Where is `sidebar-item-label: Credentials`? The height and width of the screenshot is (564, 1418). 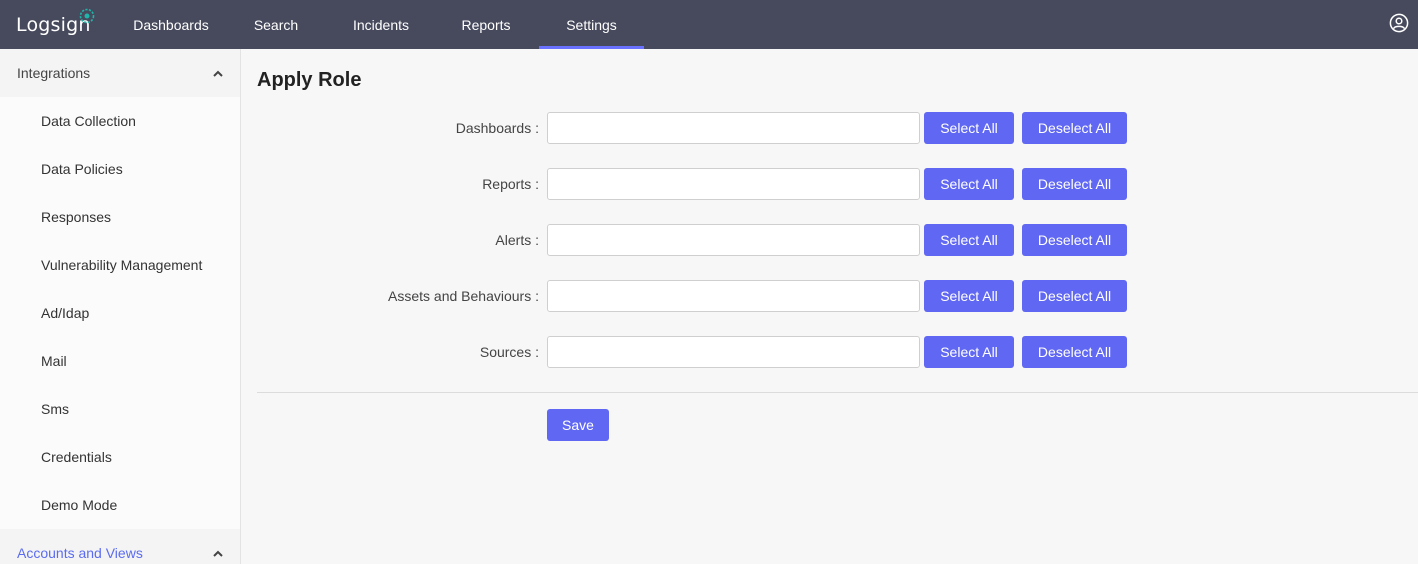 sidebar-item-label: Credentials is located at coordinates (76, 457).